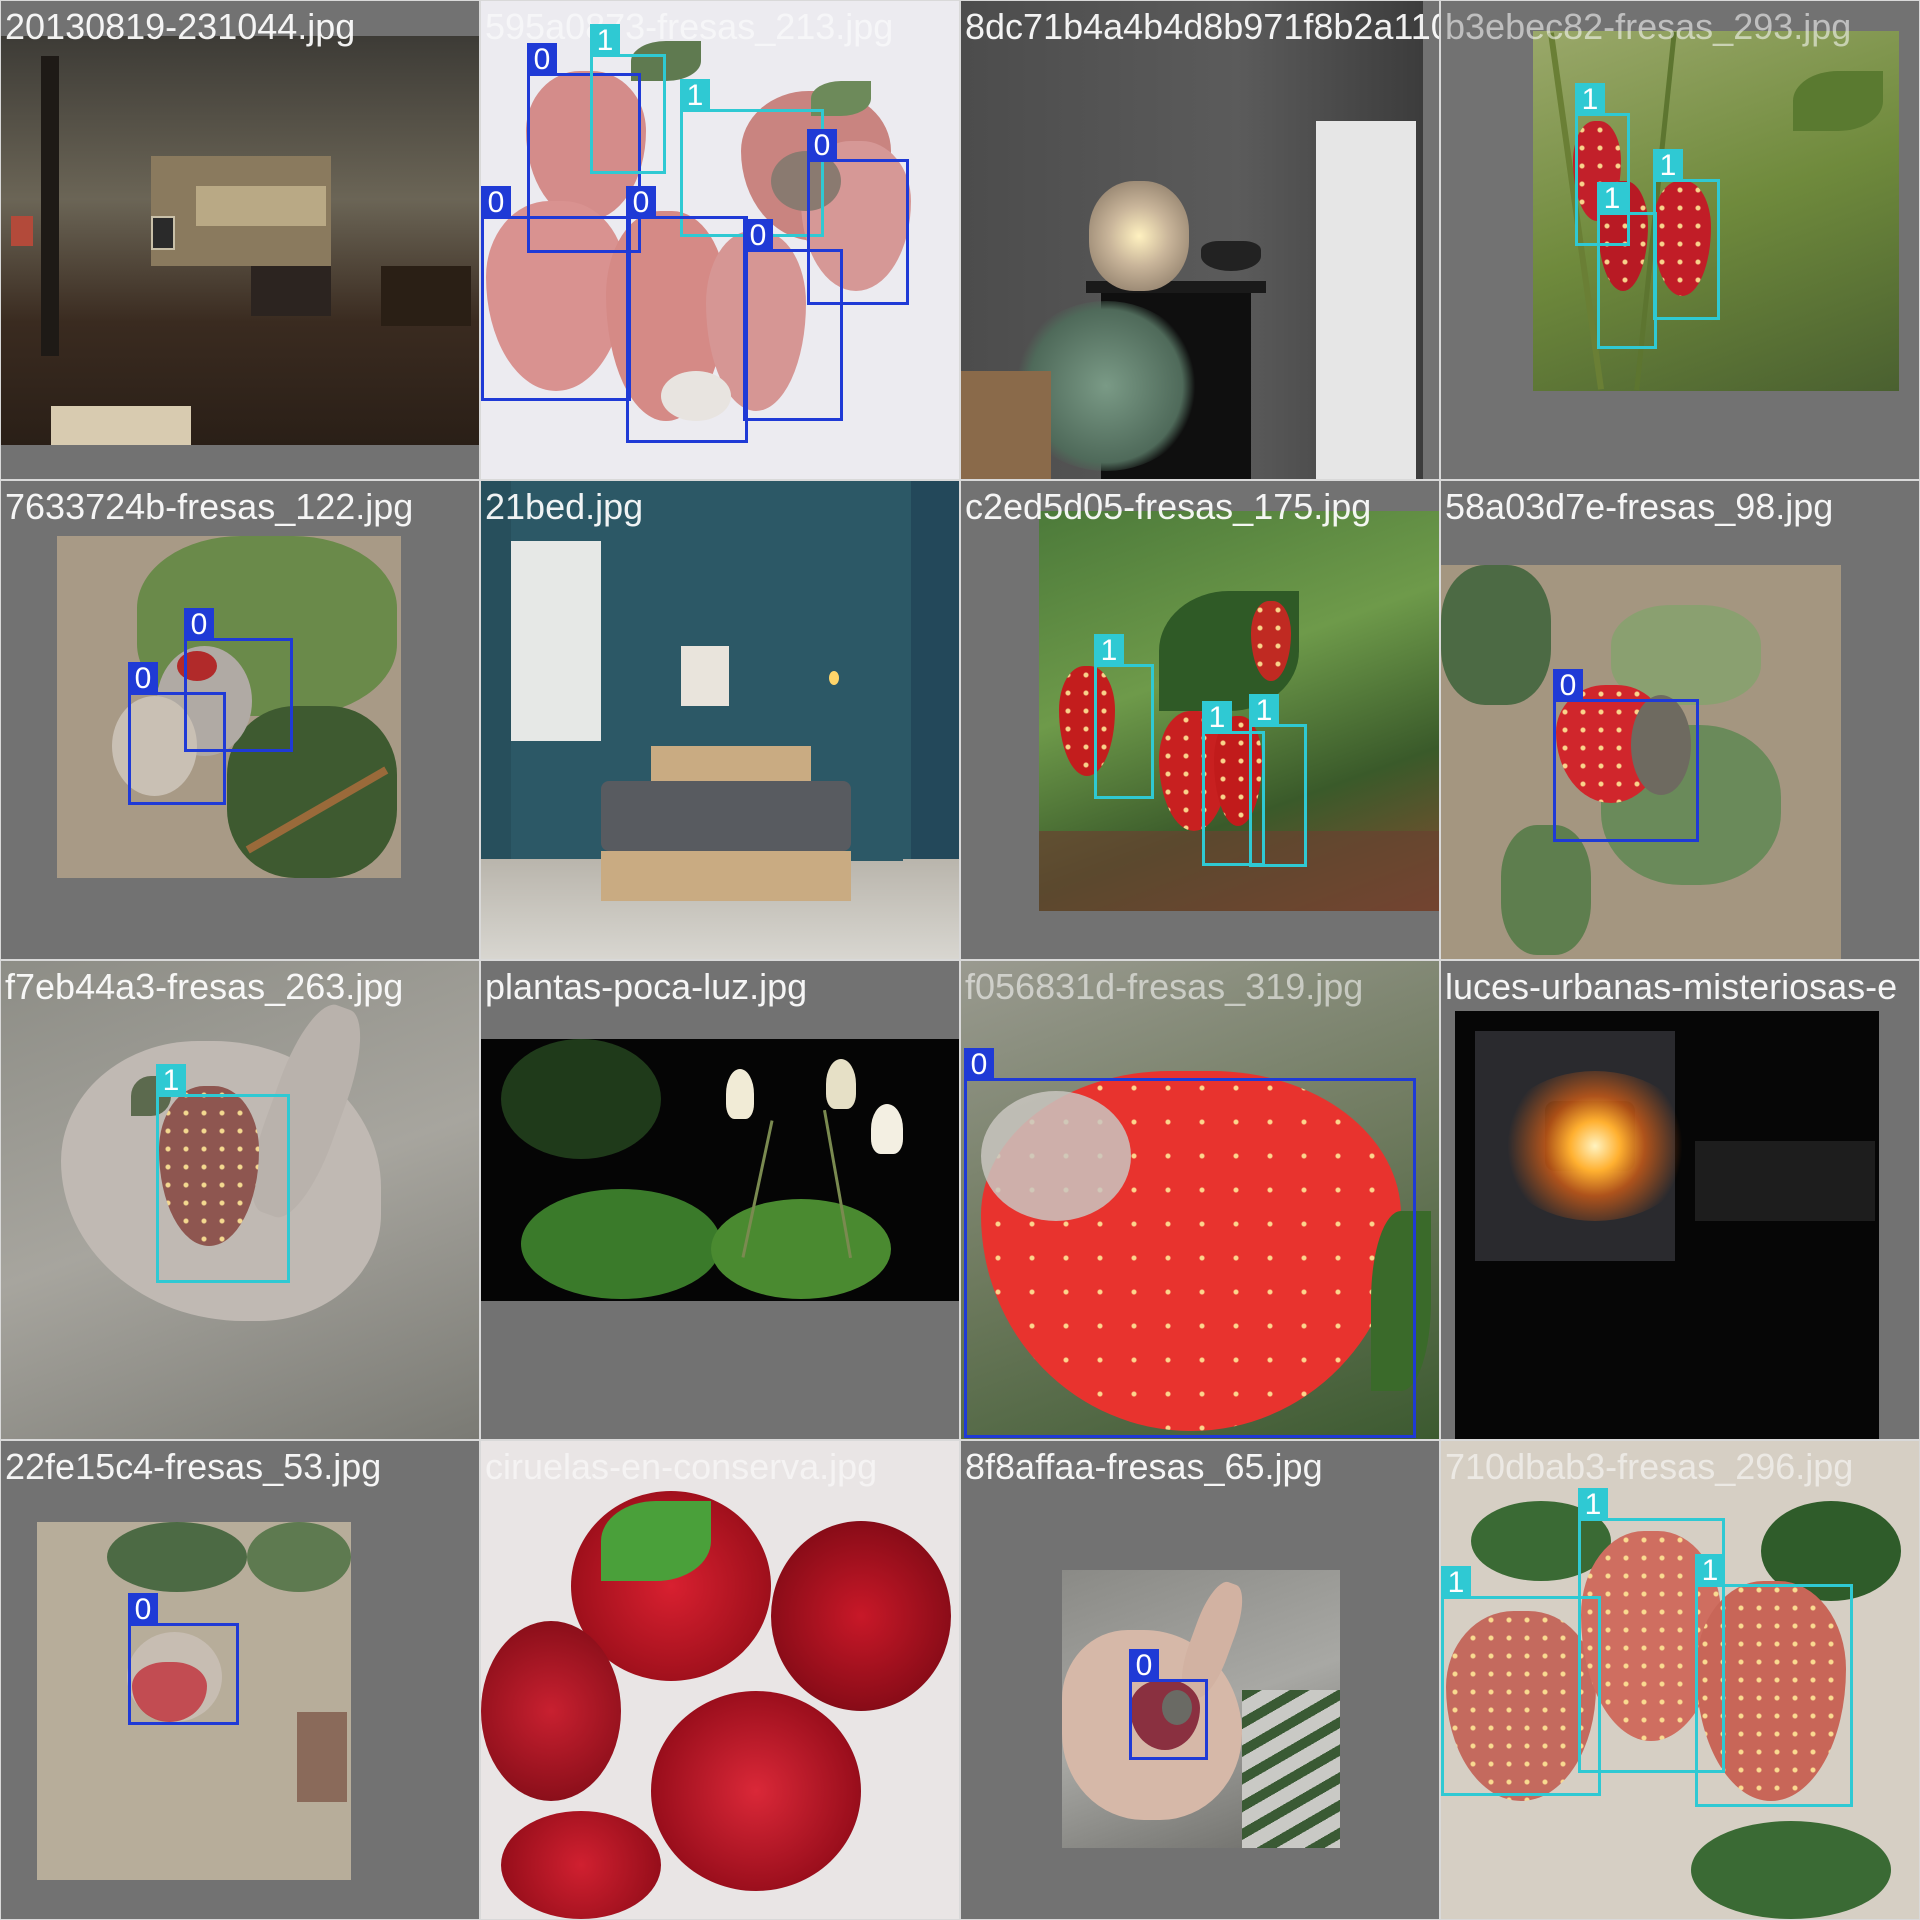 This screenshot has height=1920, width=1920. Describe the element at coordinates (1680, 1680) in the screenshot. I see `tile-16: 710dbab3-fresas_296.jpg 1 1 1` at that location.